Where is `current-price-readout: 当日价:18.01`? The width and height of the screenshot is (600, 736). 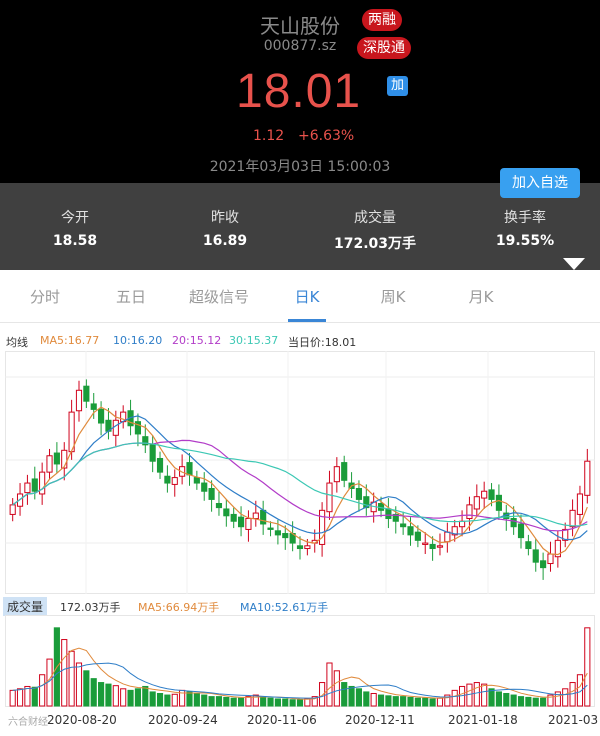
current-price-readout: 当日价:18.01 is located at coordinates (322, 342).